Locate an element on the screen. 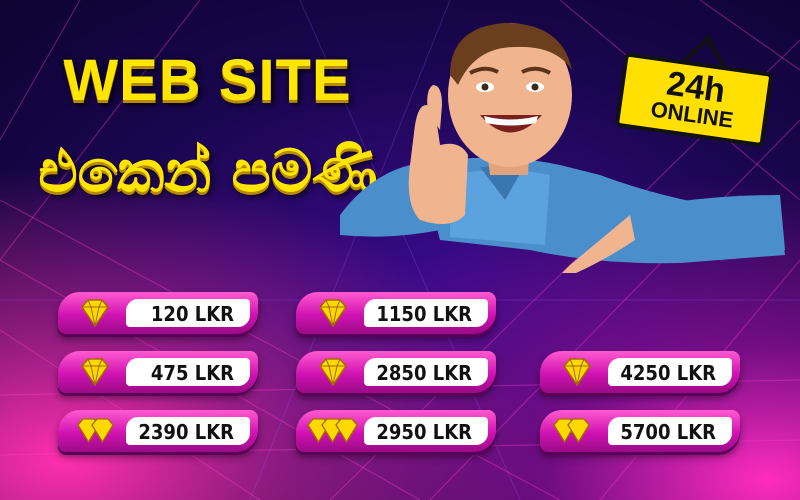  price-button-1150: 1150 LKR is located at coordinates (396, 313).